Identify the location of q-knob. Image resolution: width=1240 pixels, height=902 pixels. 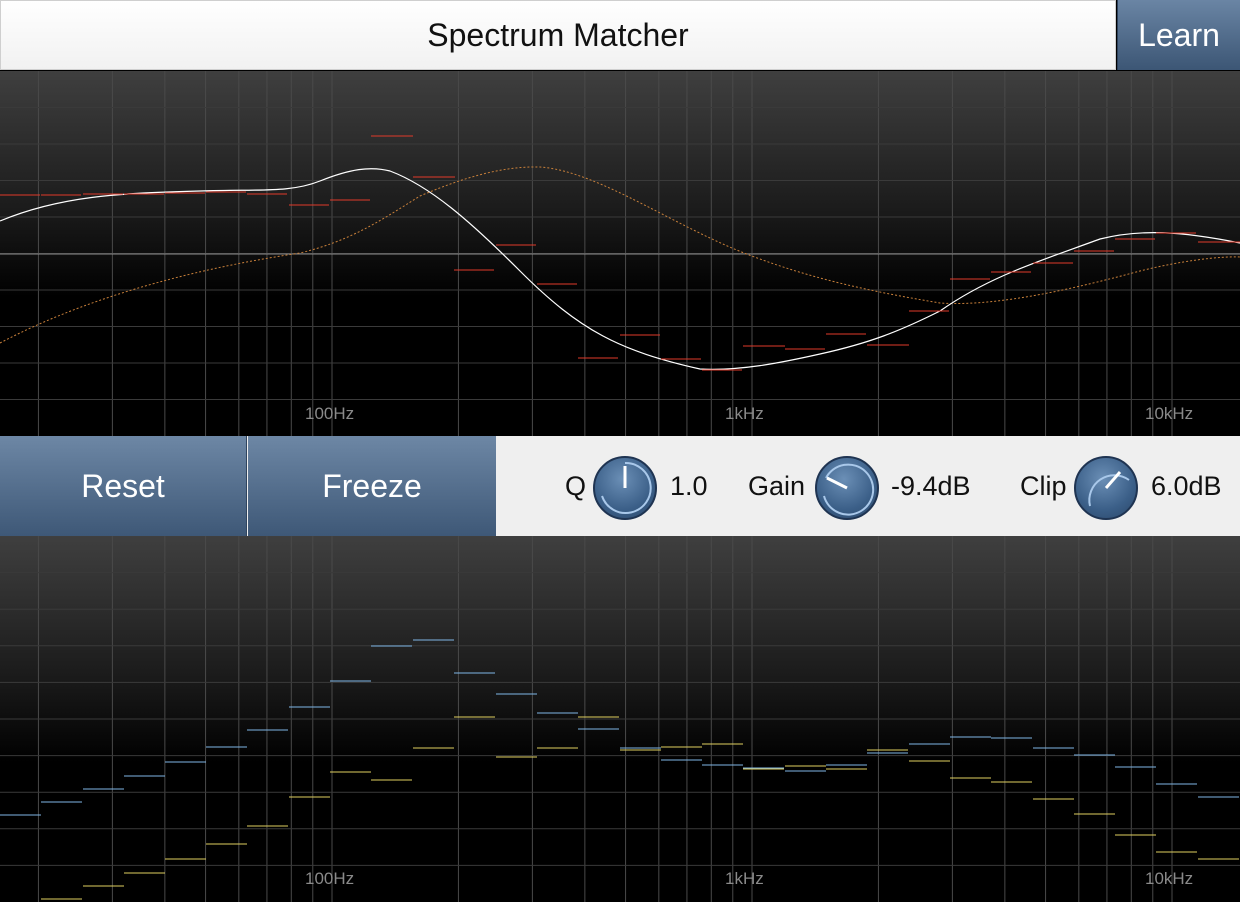
(625, 488).